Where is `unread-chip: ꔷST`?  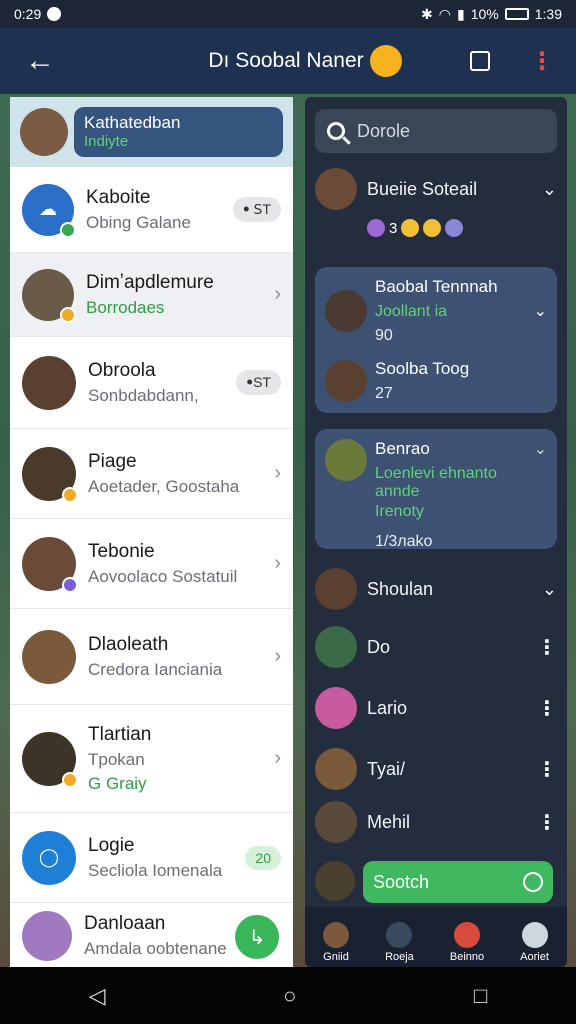
unread-chip: ꔷST is located at coordinates (258, 382).